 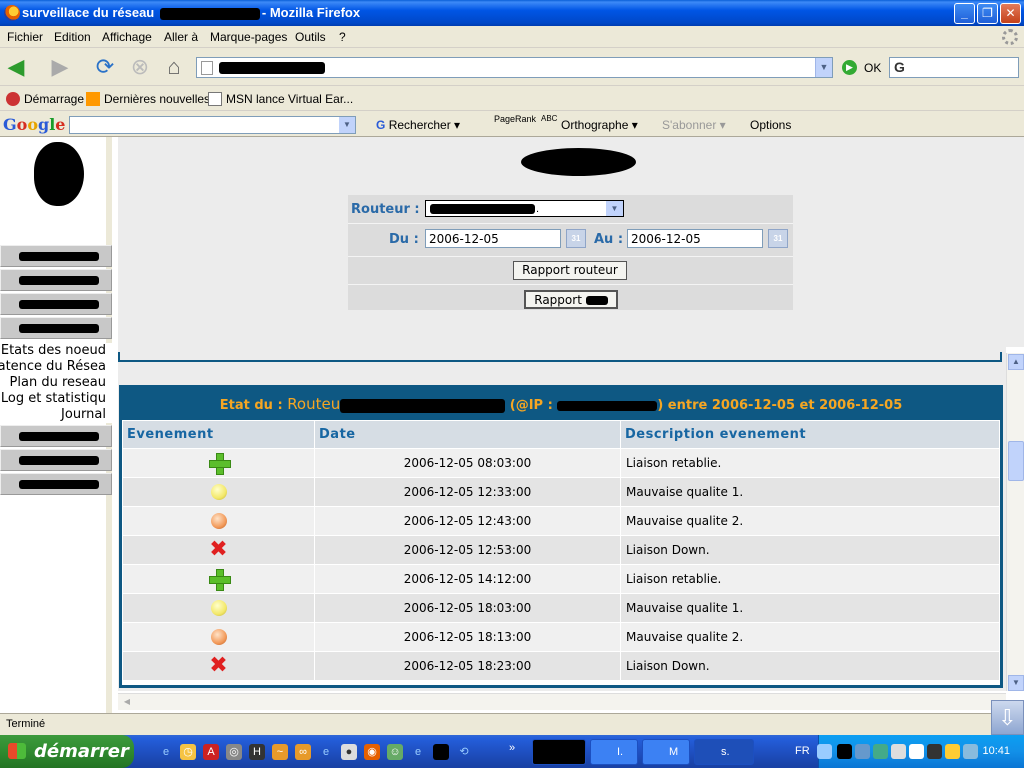 What do you see at coordinates (257, 752) in the screenshot?
I see `h-app-icon: H` at bounding box center [257, 752].